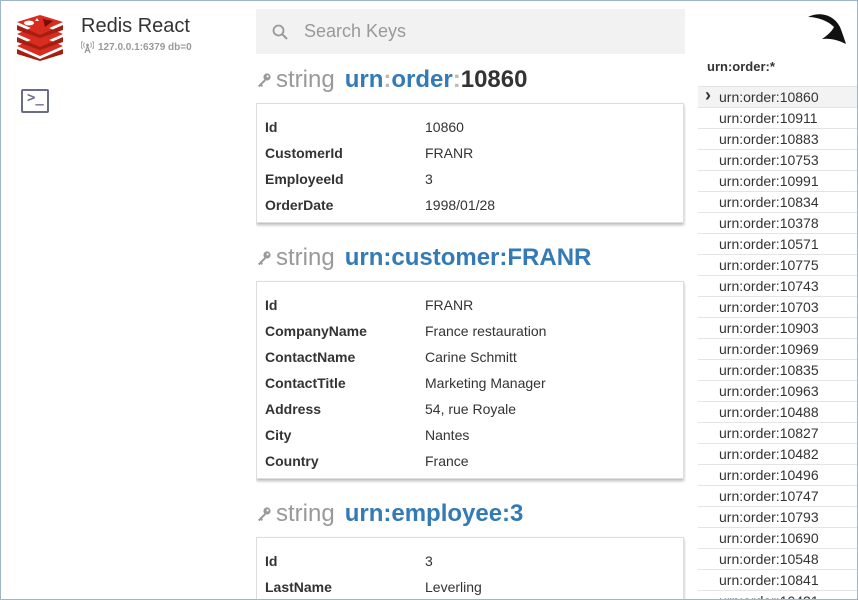  I want to click on key-list-item: urn:order:10548, so click(777, 558).